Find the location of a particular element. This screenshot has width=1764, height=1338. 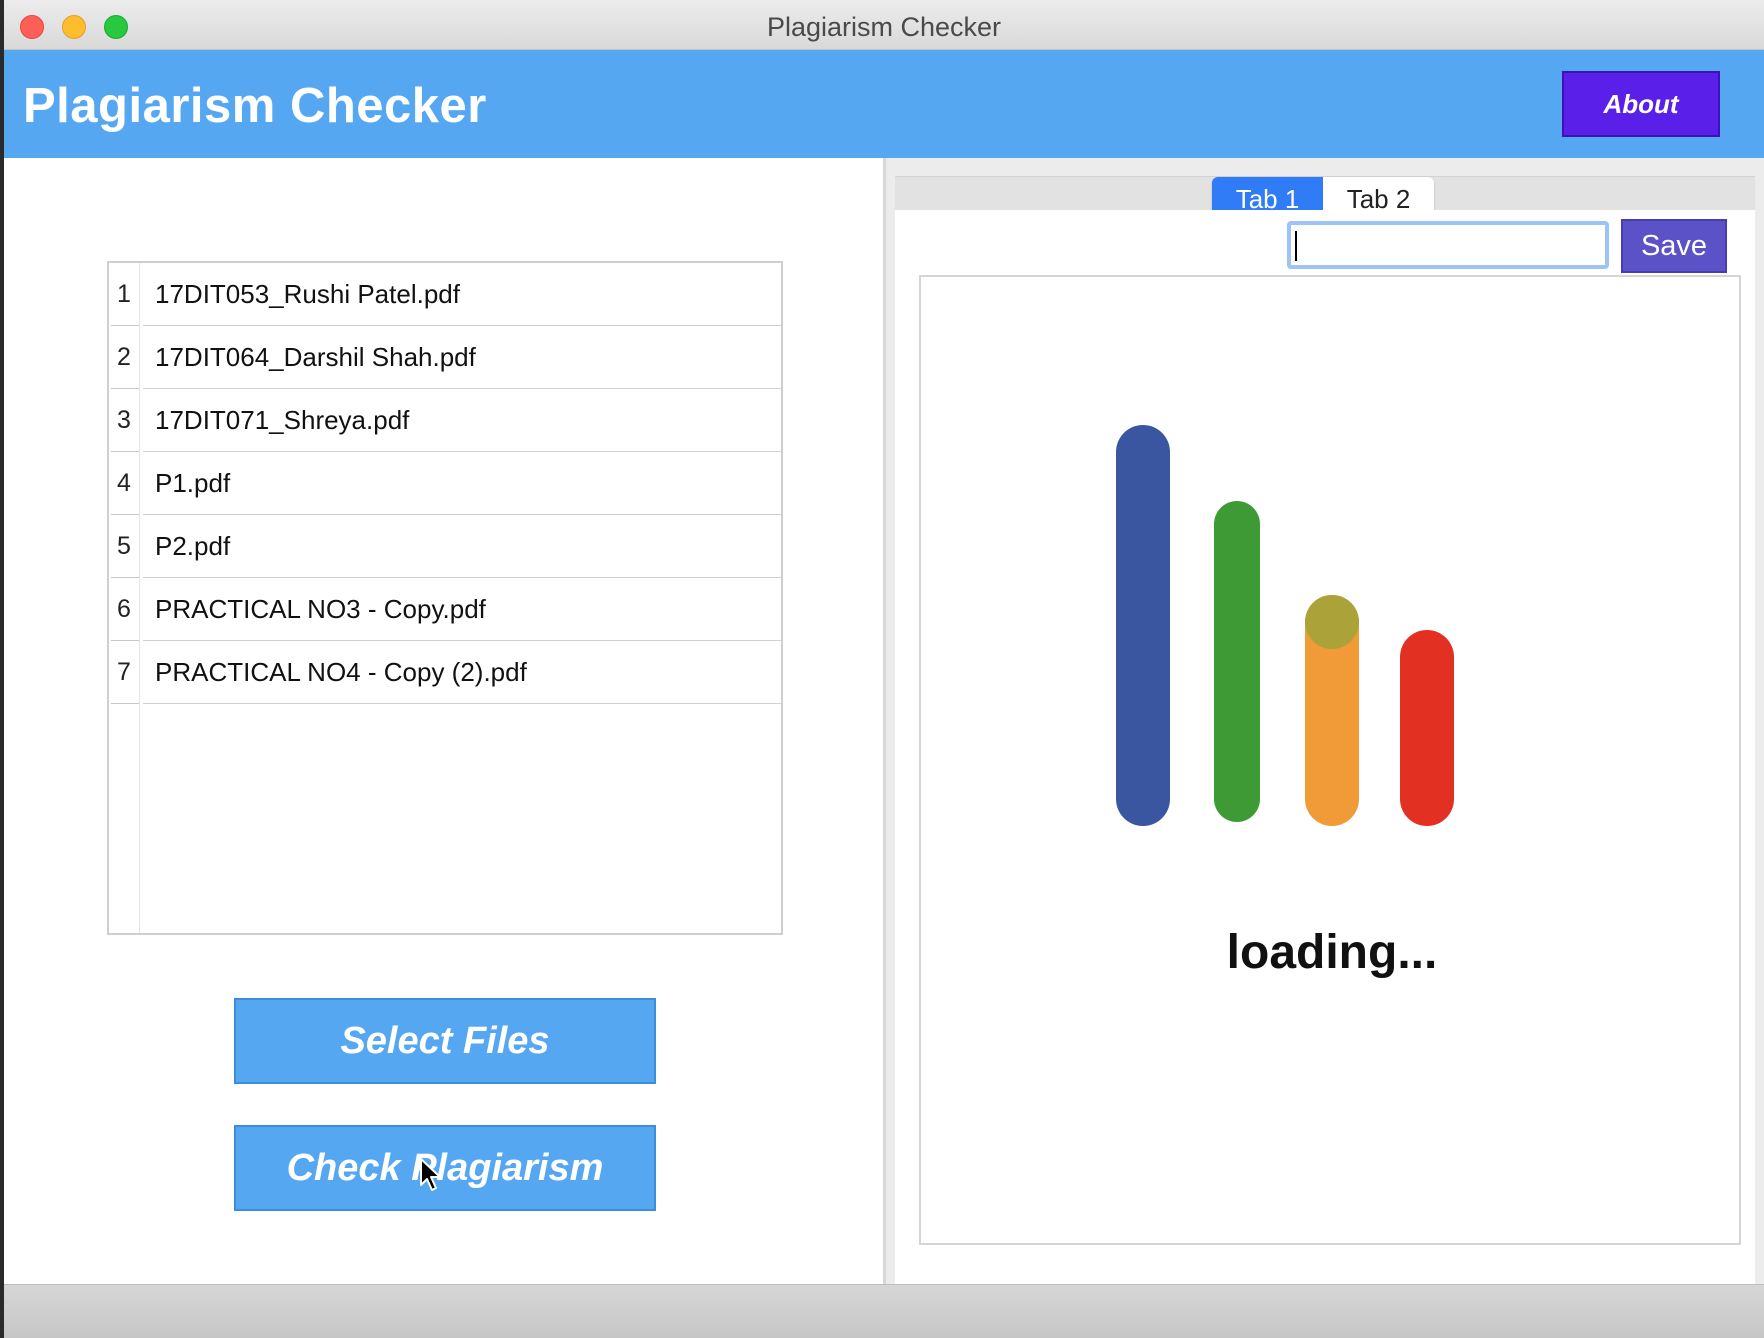

row-number: 1 is located at coordinates (124, 294).